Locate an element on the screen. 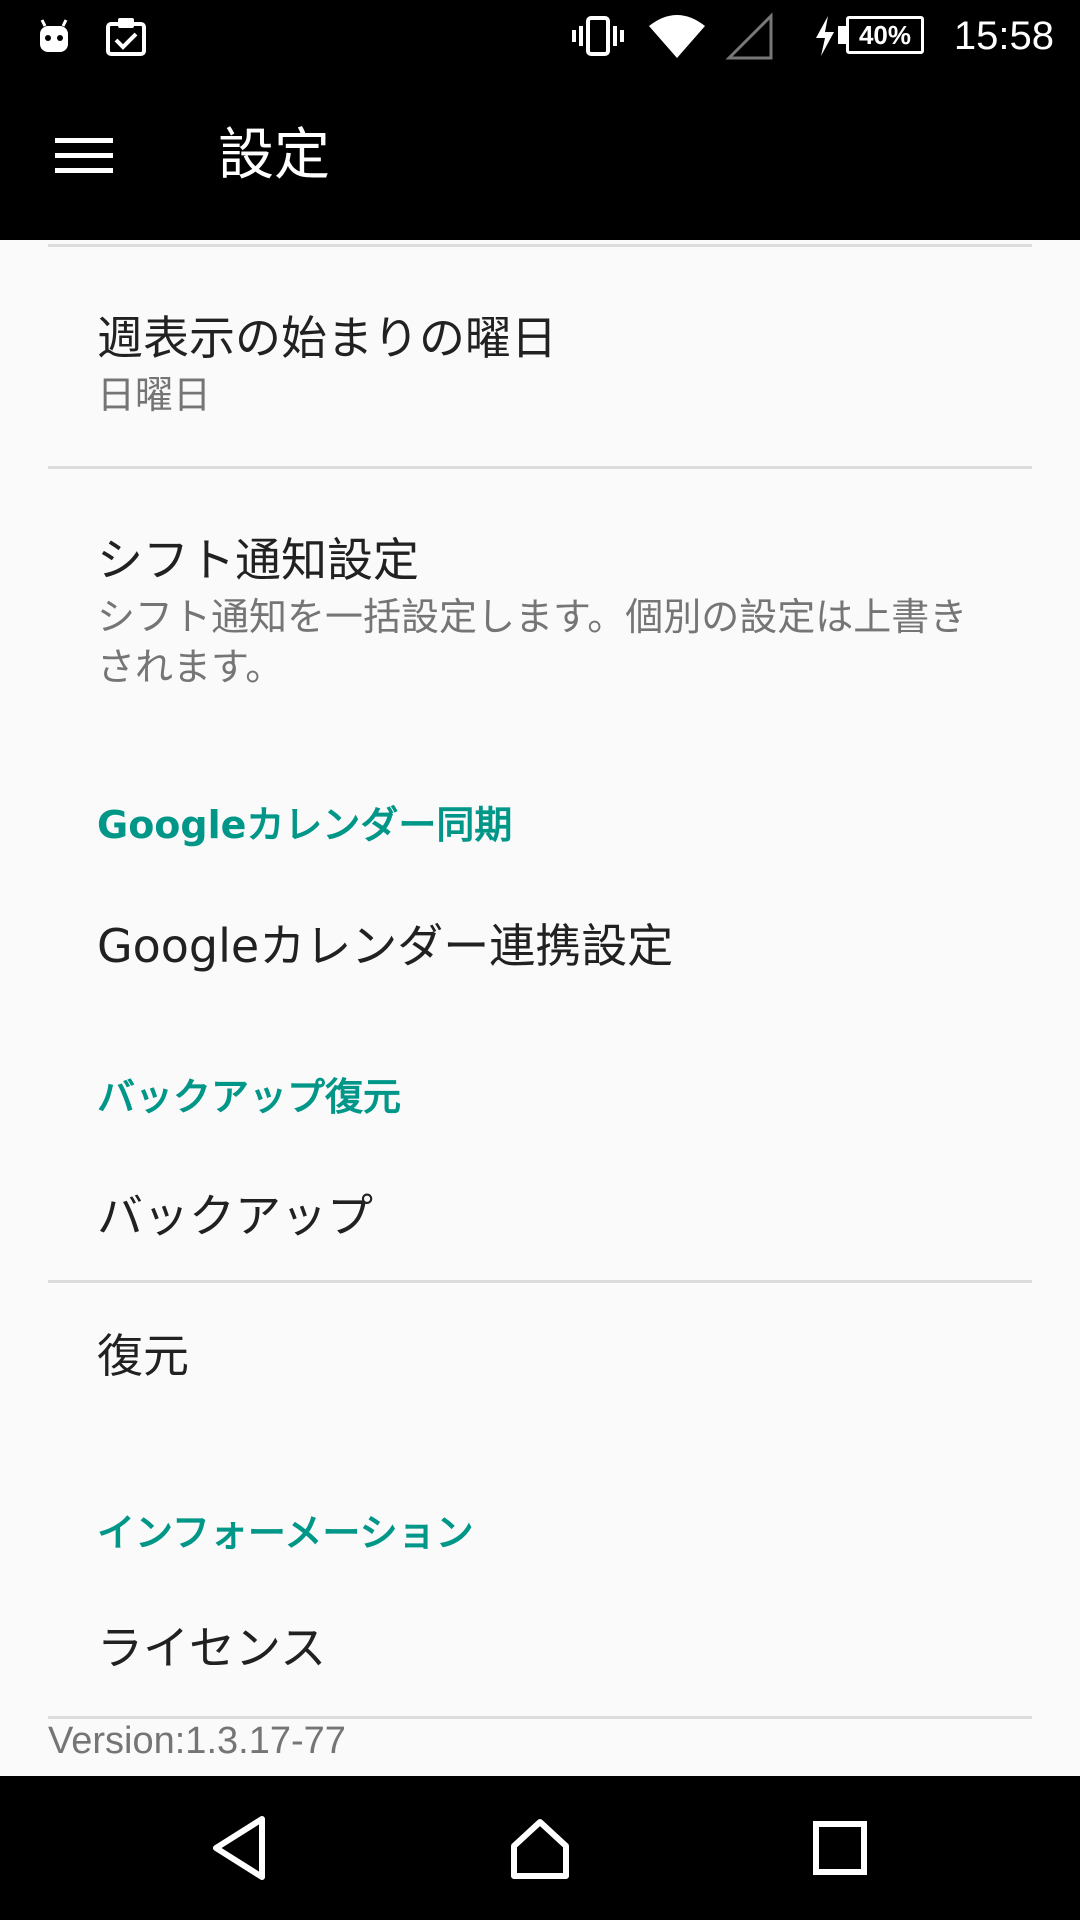 The image size is (1080, 1920). pref-license: ライセンス is located at coordinates (540, 1645).